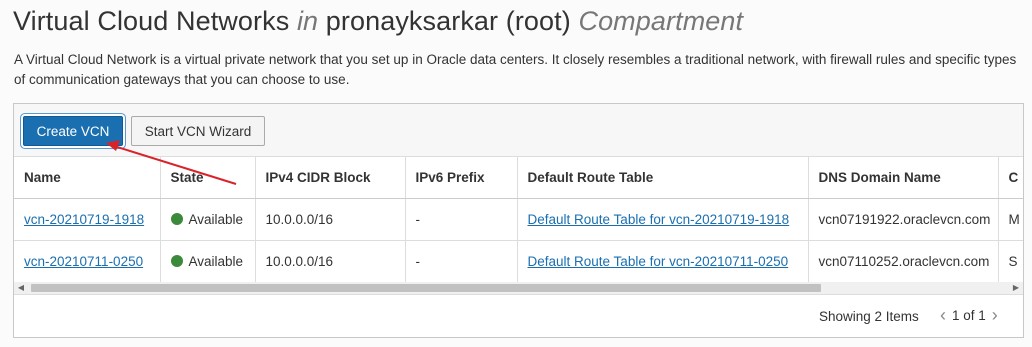  I want to click on chevron-right-icon: ›, so click(995, 315).